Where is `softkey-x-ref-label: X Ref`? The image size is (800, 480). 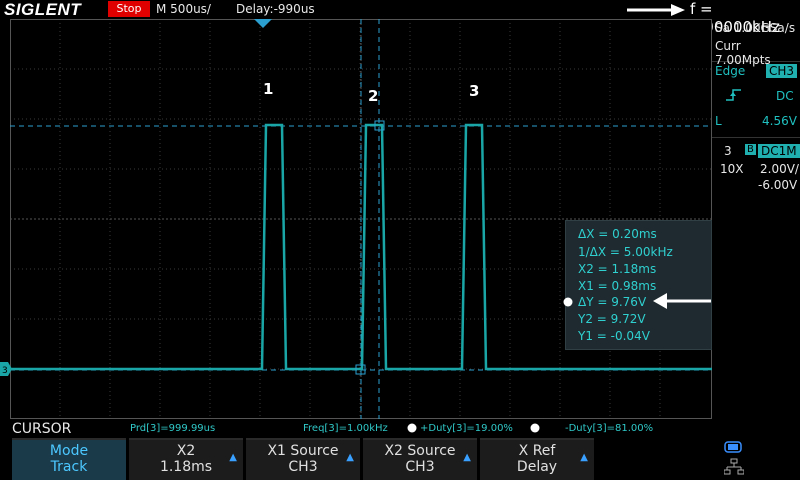 softkey-x-ref-label: X Ref is located at coordinates (537, 451).